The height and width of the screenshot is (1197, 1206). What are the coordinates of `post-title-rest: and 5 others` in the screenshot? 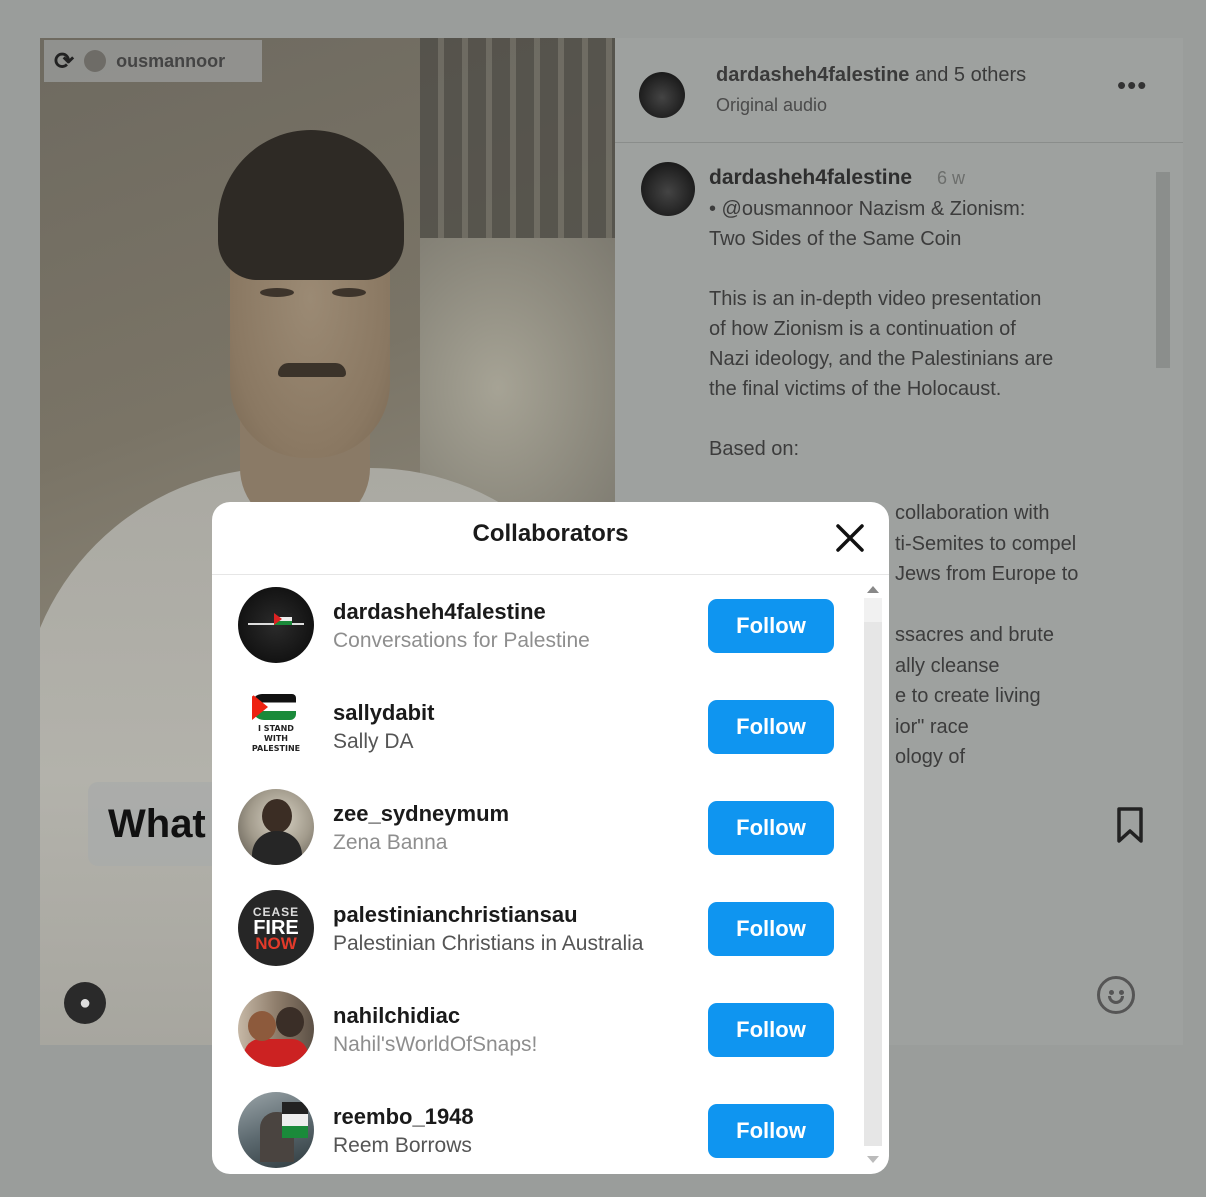 It's located at (967, 75).